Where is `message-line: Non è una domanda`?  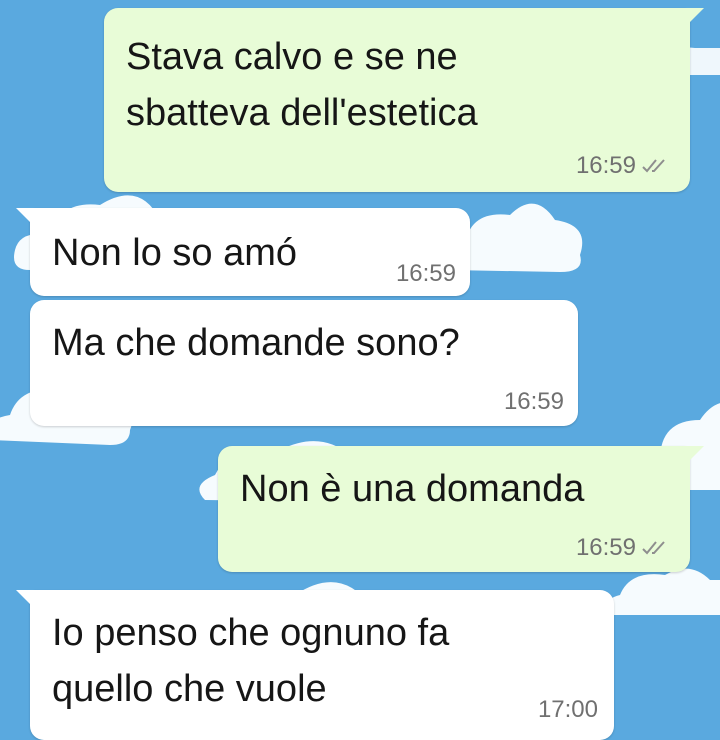
message-line: Non è una domanda is located at coordinates (412, 489).